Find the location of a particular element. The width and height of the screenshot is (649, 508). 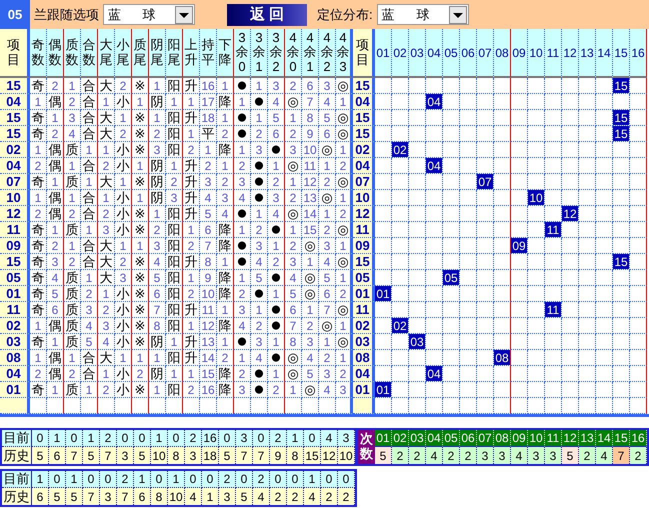

row-label: 15 is located at coordinates (364, 262).